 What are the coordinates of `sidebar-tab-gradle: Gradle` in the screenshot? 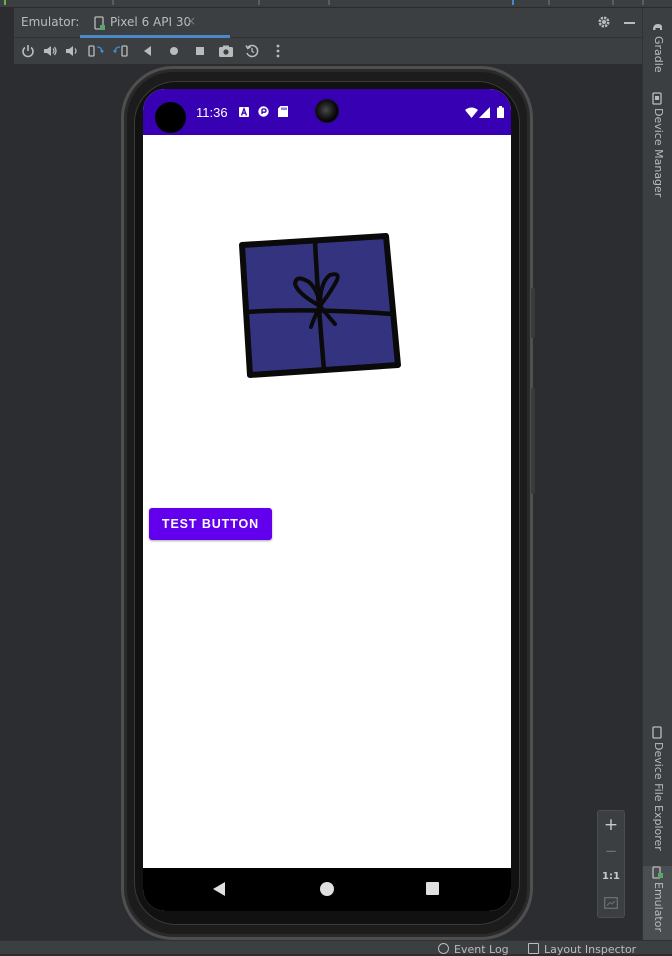 It's located at (657, 55).